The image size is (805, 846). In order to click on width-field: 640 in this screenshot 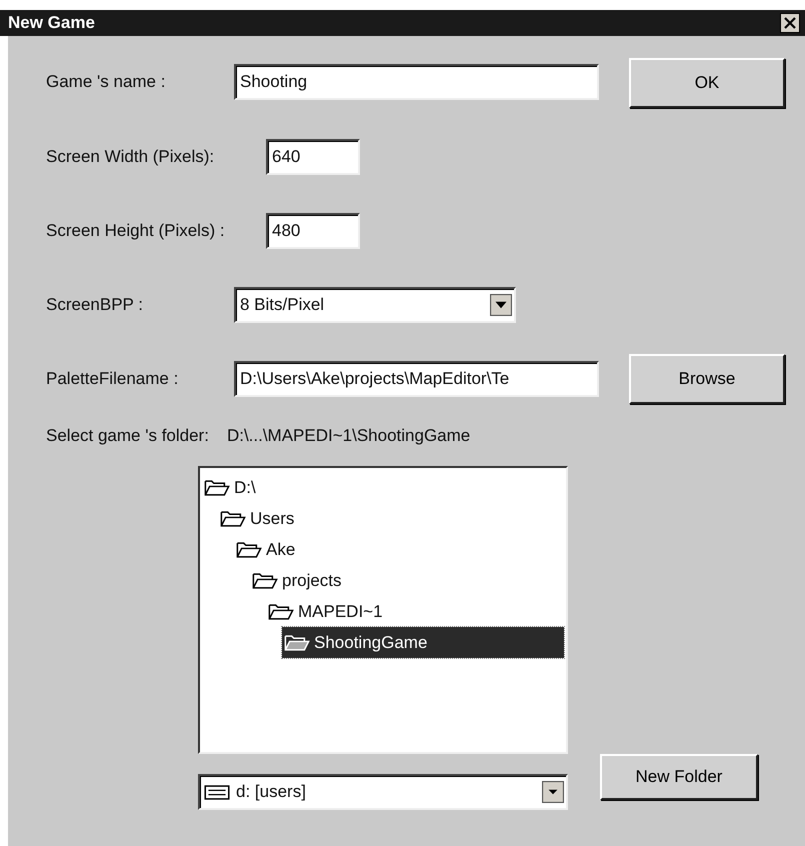, I will do `click(313, 157)`.